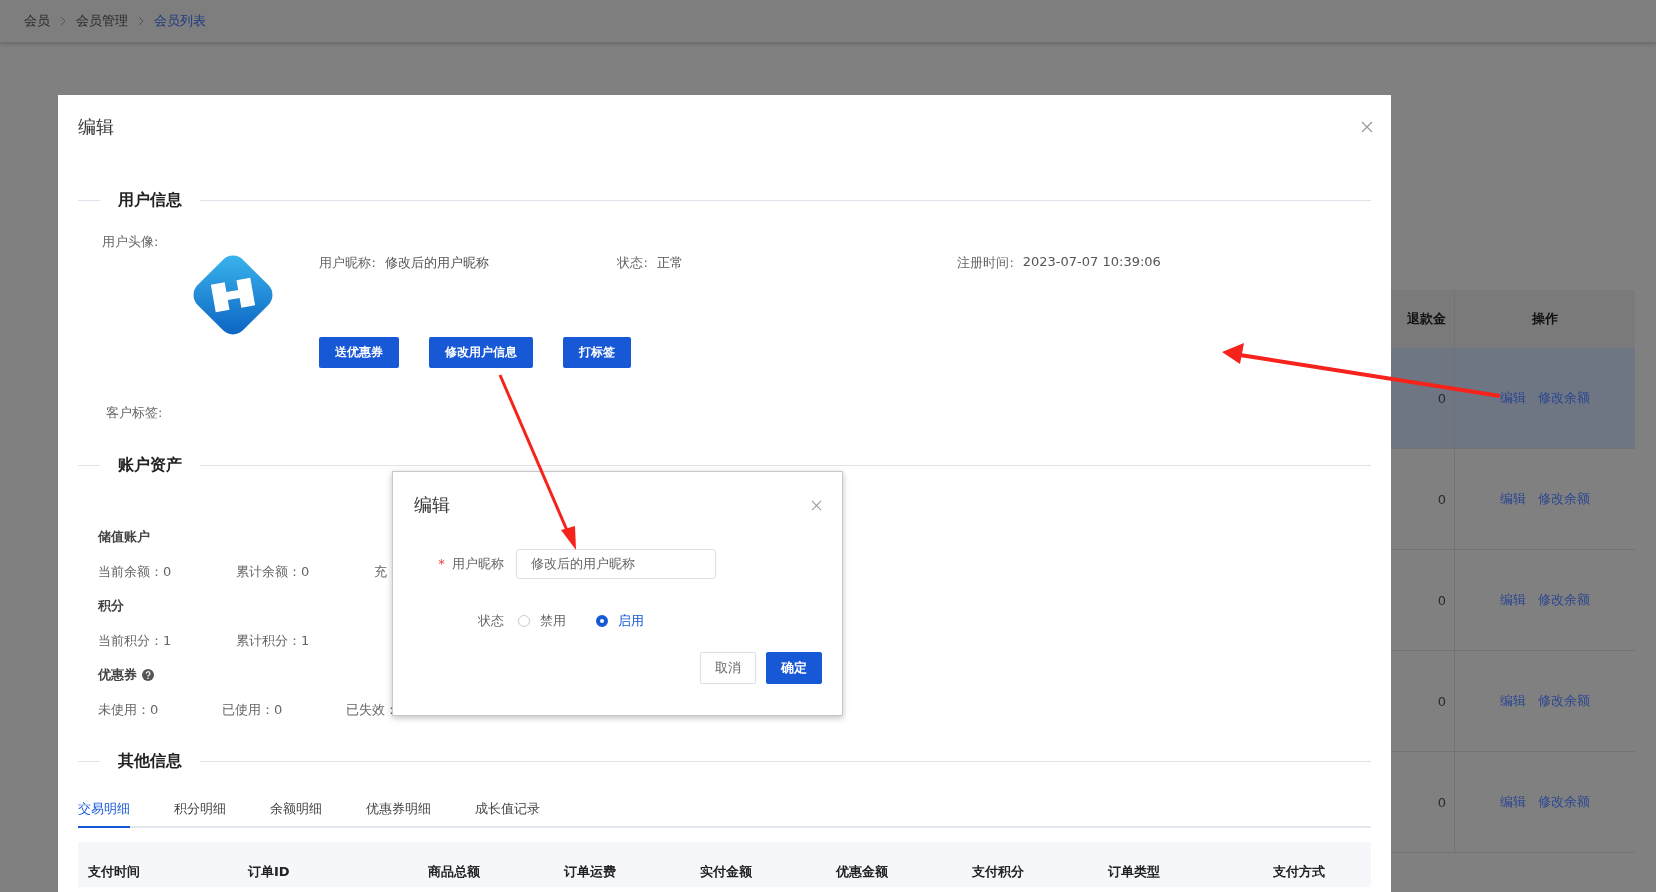  What do you see at coordinates (669, 263) in the screenshot?
I see `field-value: 正常` at bounding box center [669, 263].